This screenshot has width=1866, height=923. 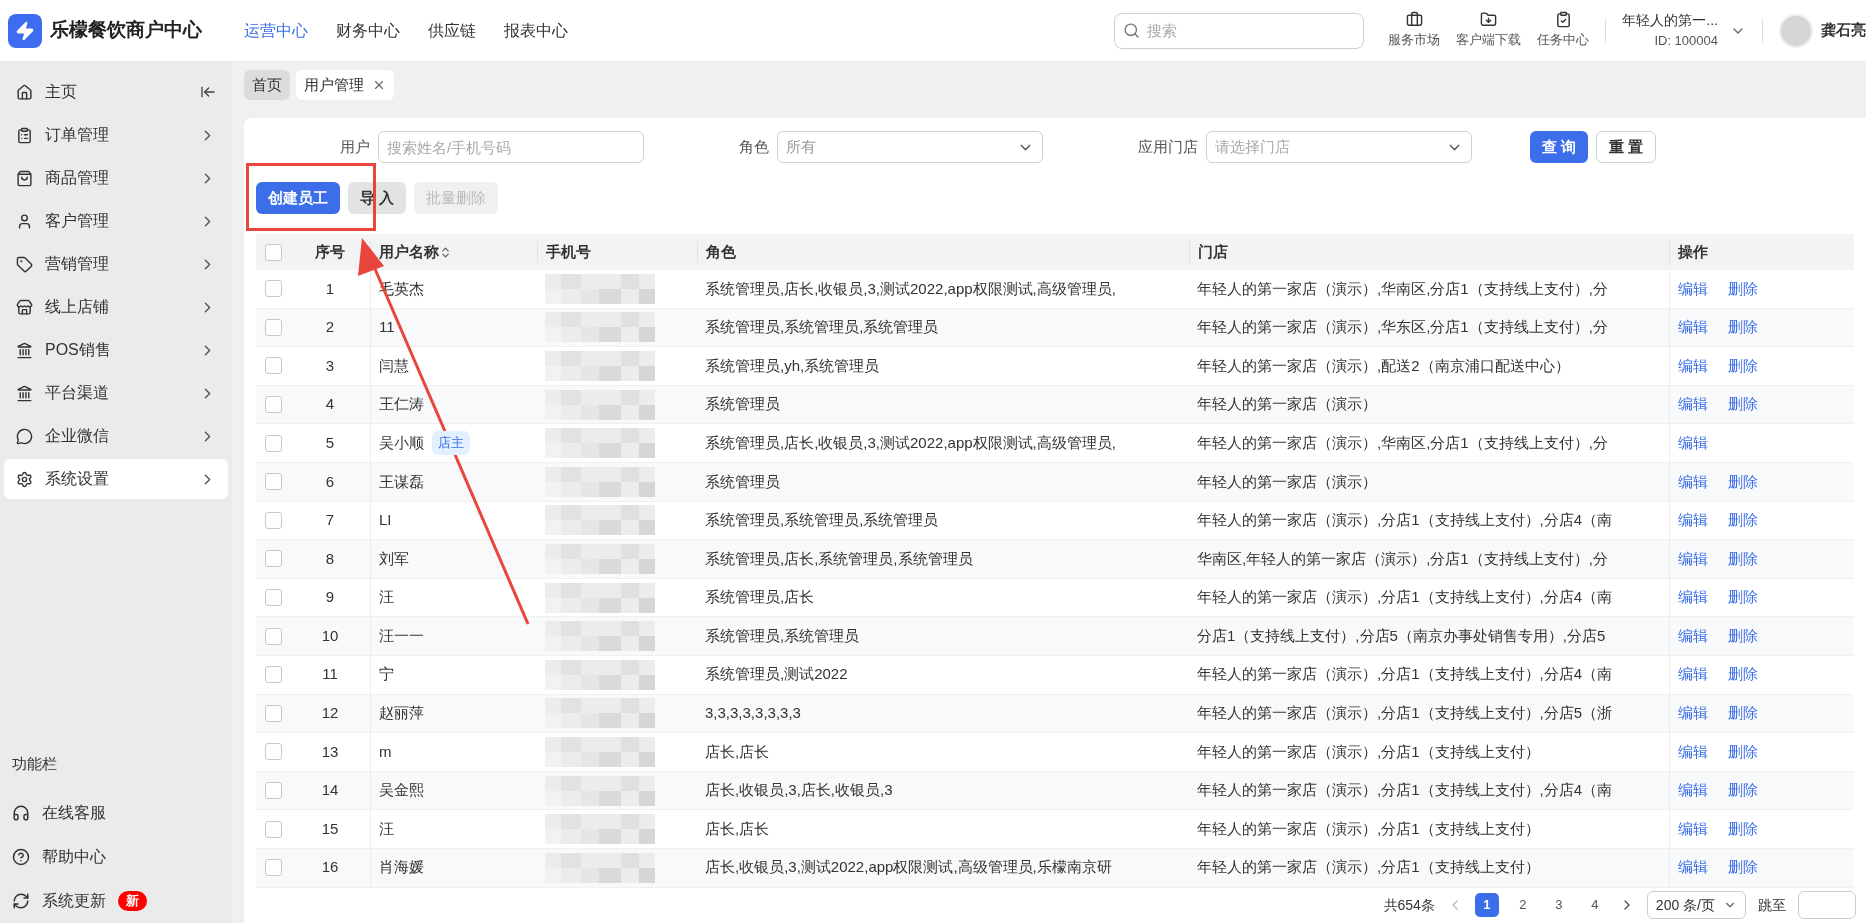 I want to click on sidebar-item: POS销售, so click(x=116, y=350).